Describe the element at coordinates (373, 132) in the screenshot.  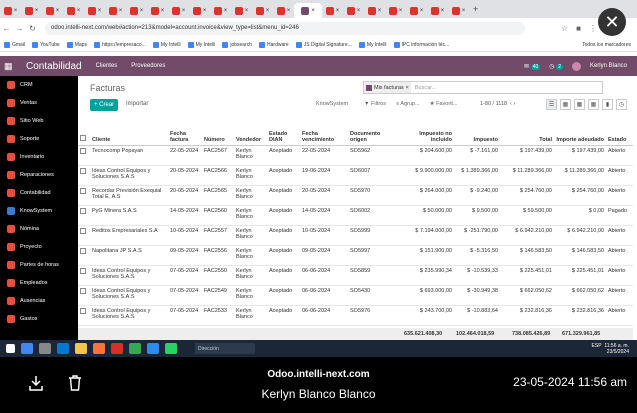
I see `column-header: Documento origen` at that location.